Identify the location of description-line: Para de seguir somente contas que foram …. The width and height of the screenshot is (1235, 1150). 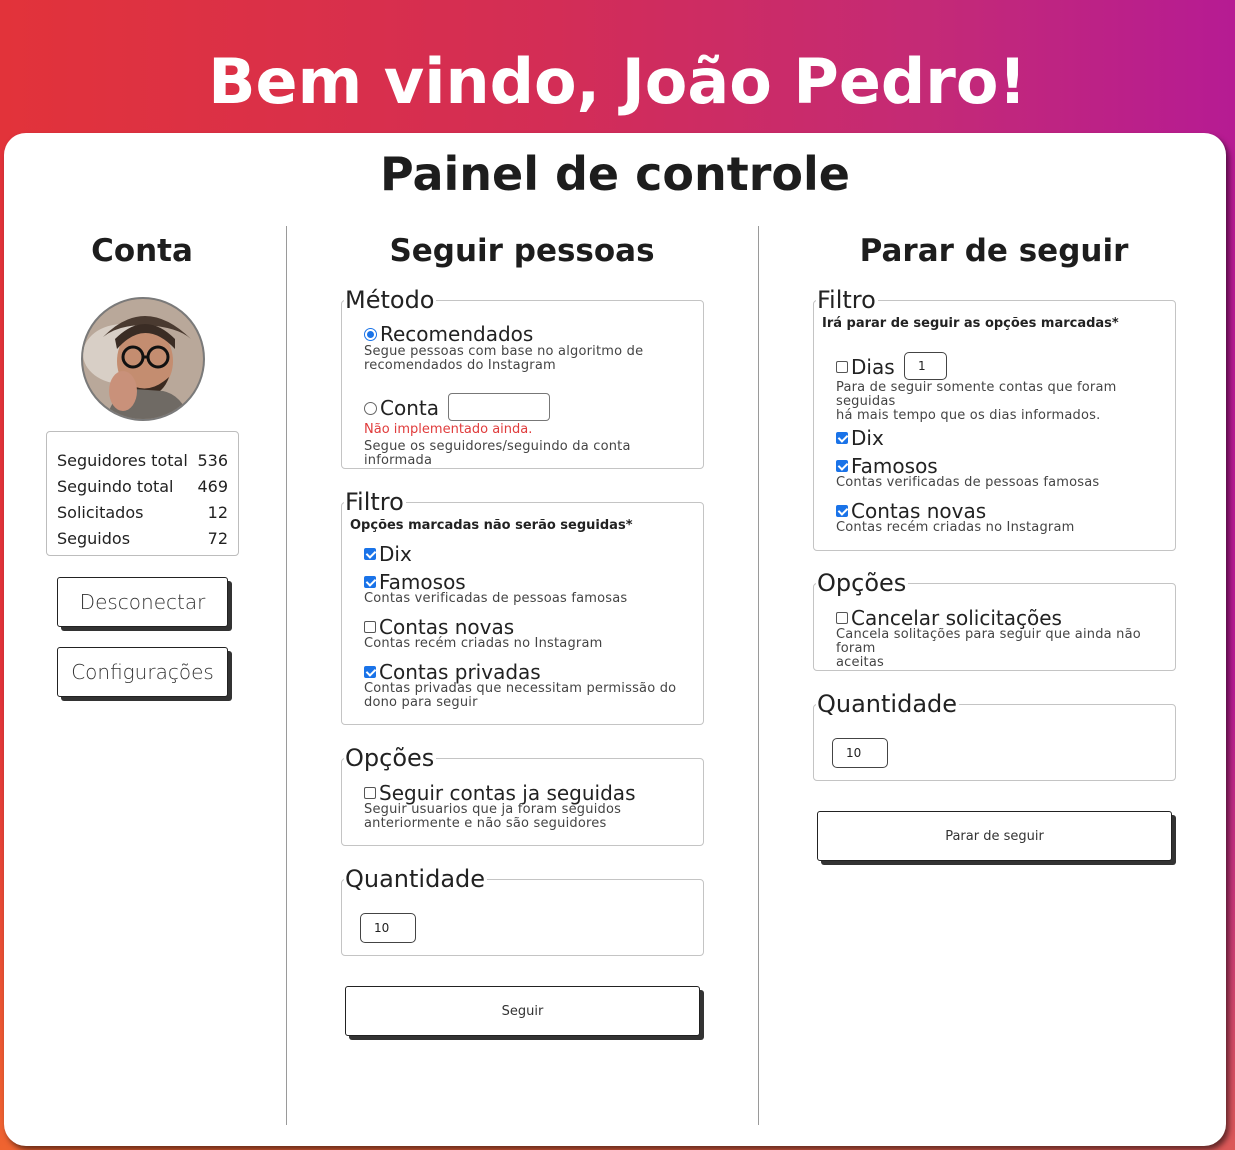
(976, 394).